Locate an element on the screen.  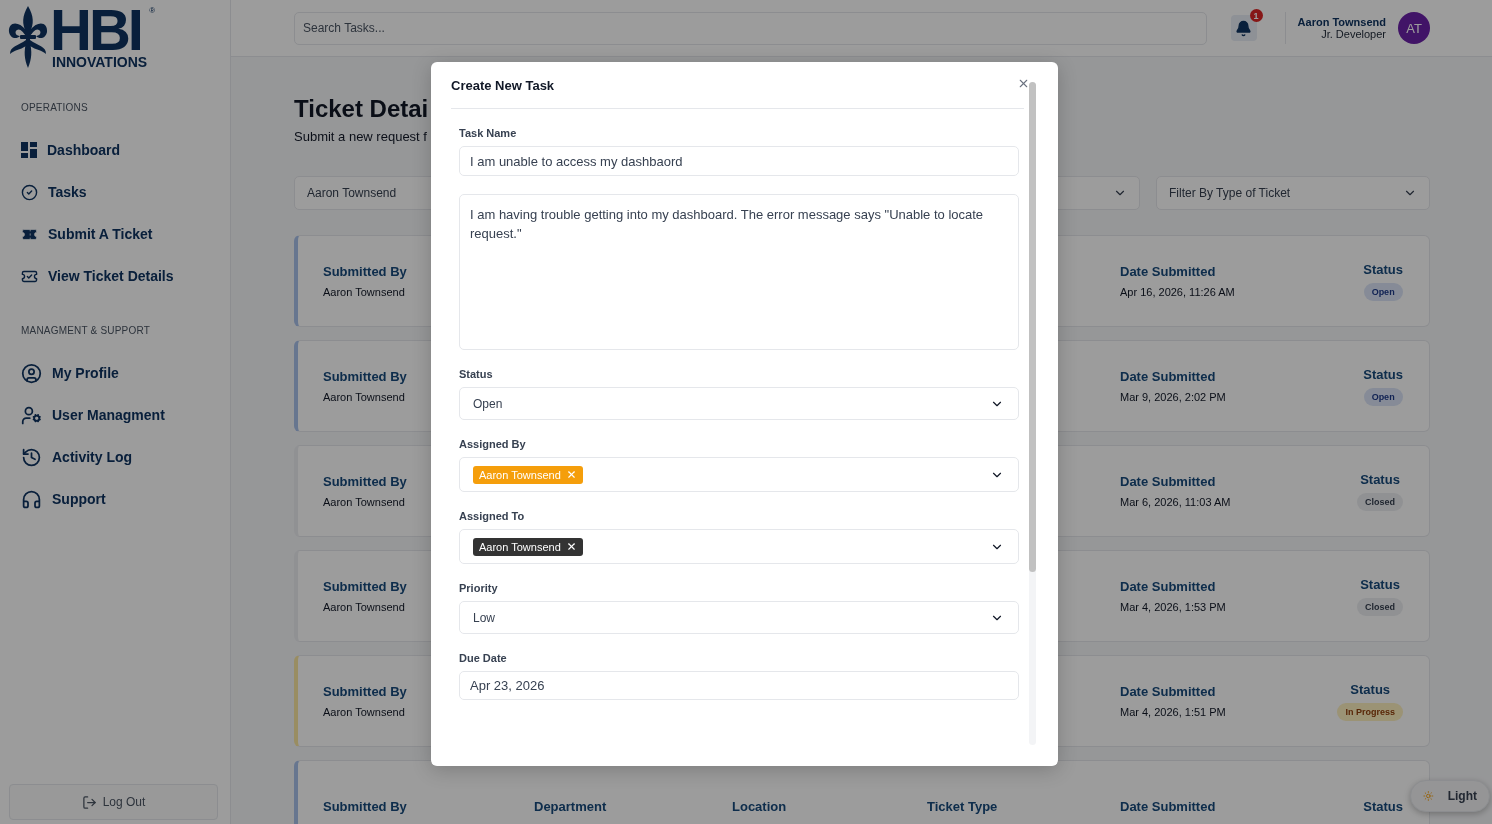
field-label: Assigned By is located at coordinates (493, 444).